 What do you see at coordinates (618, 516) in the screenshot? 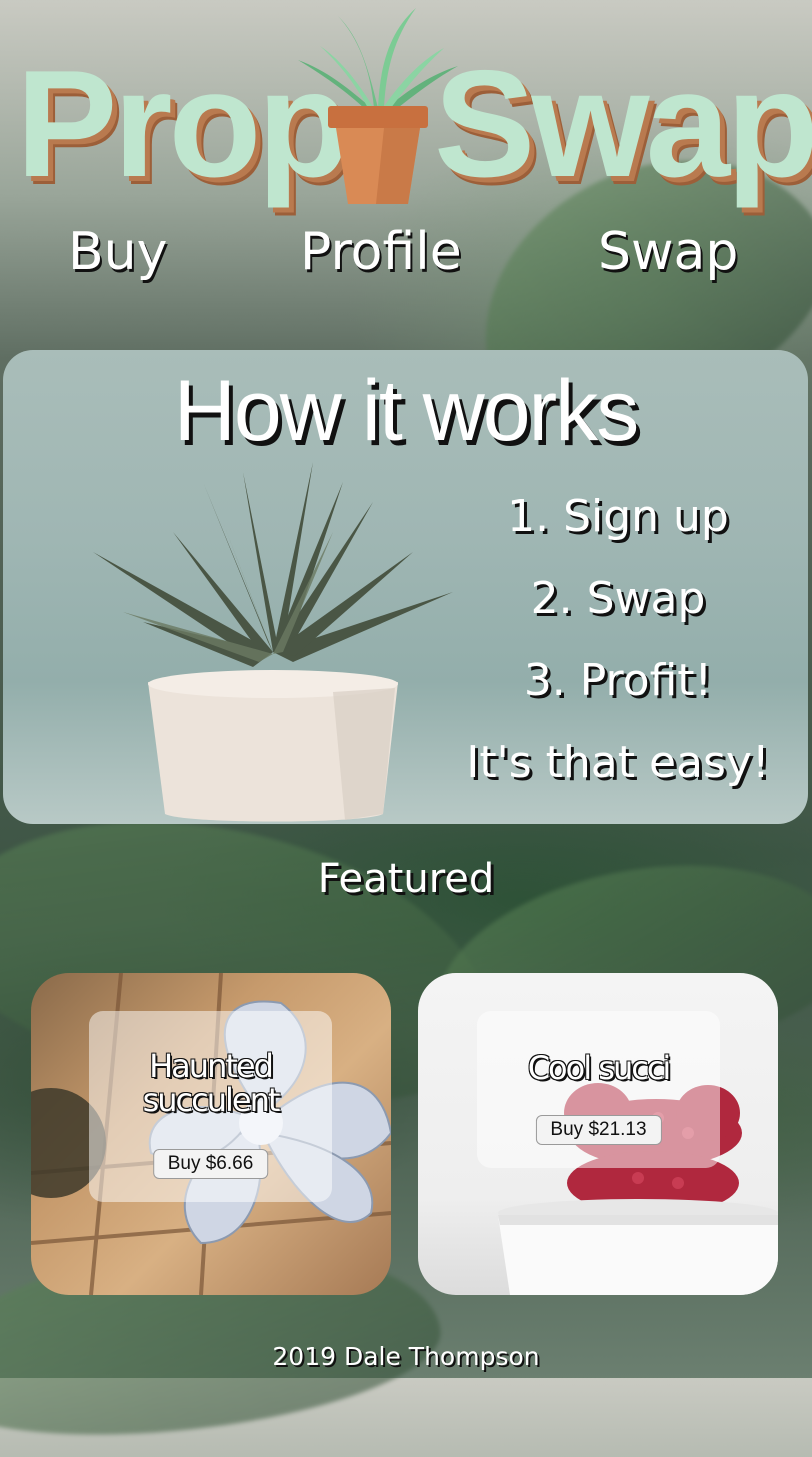
I see `step-sign-up: 1. Sign up` at bounding box center [618, 516].